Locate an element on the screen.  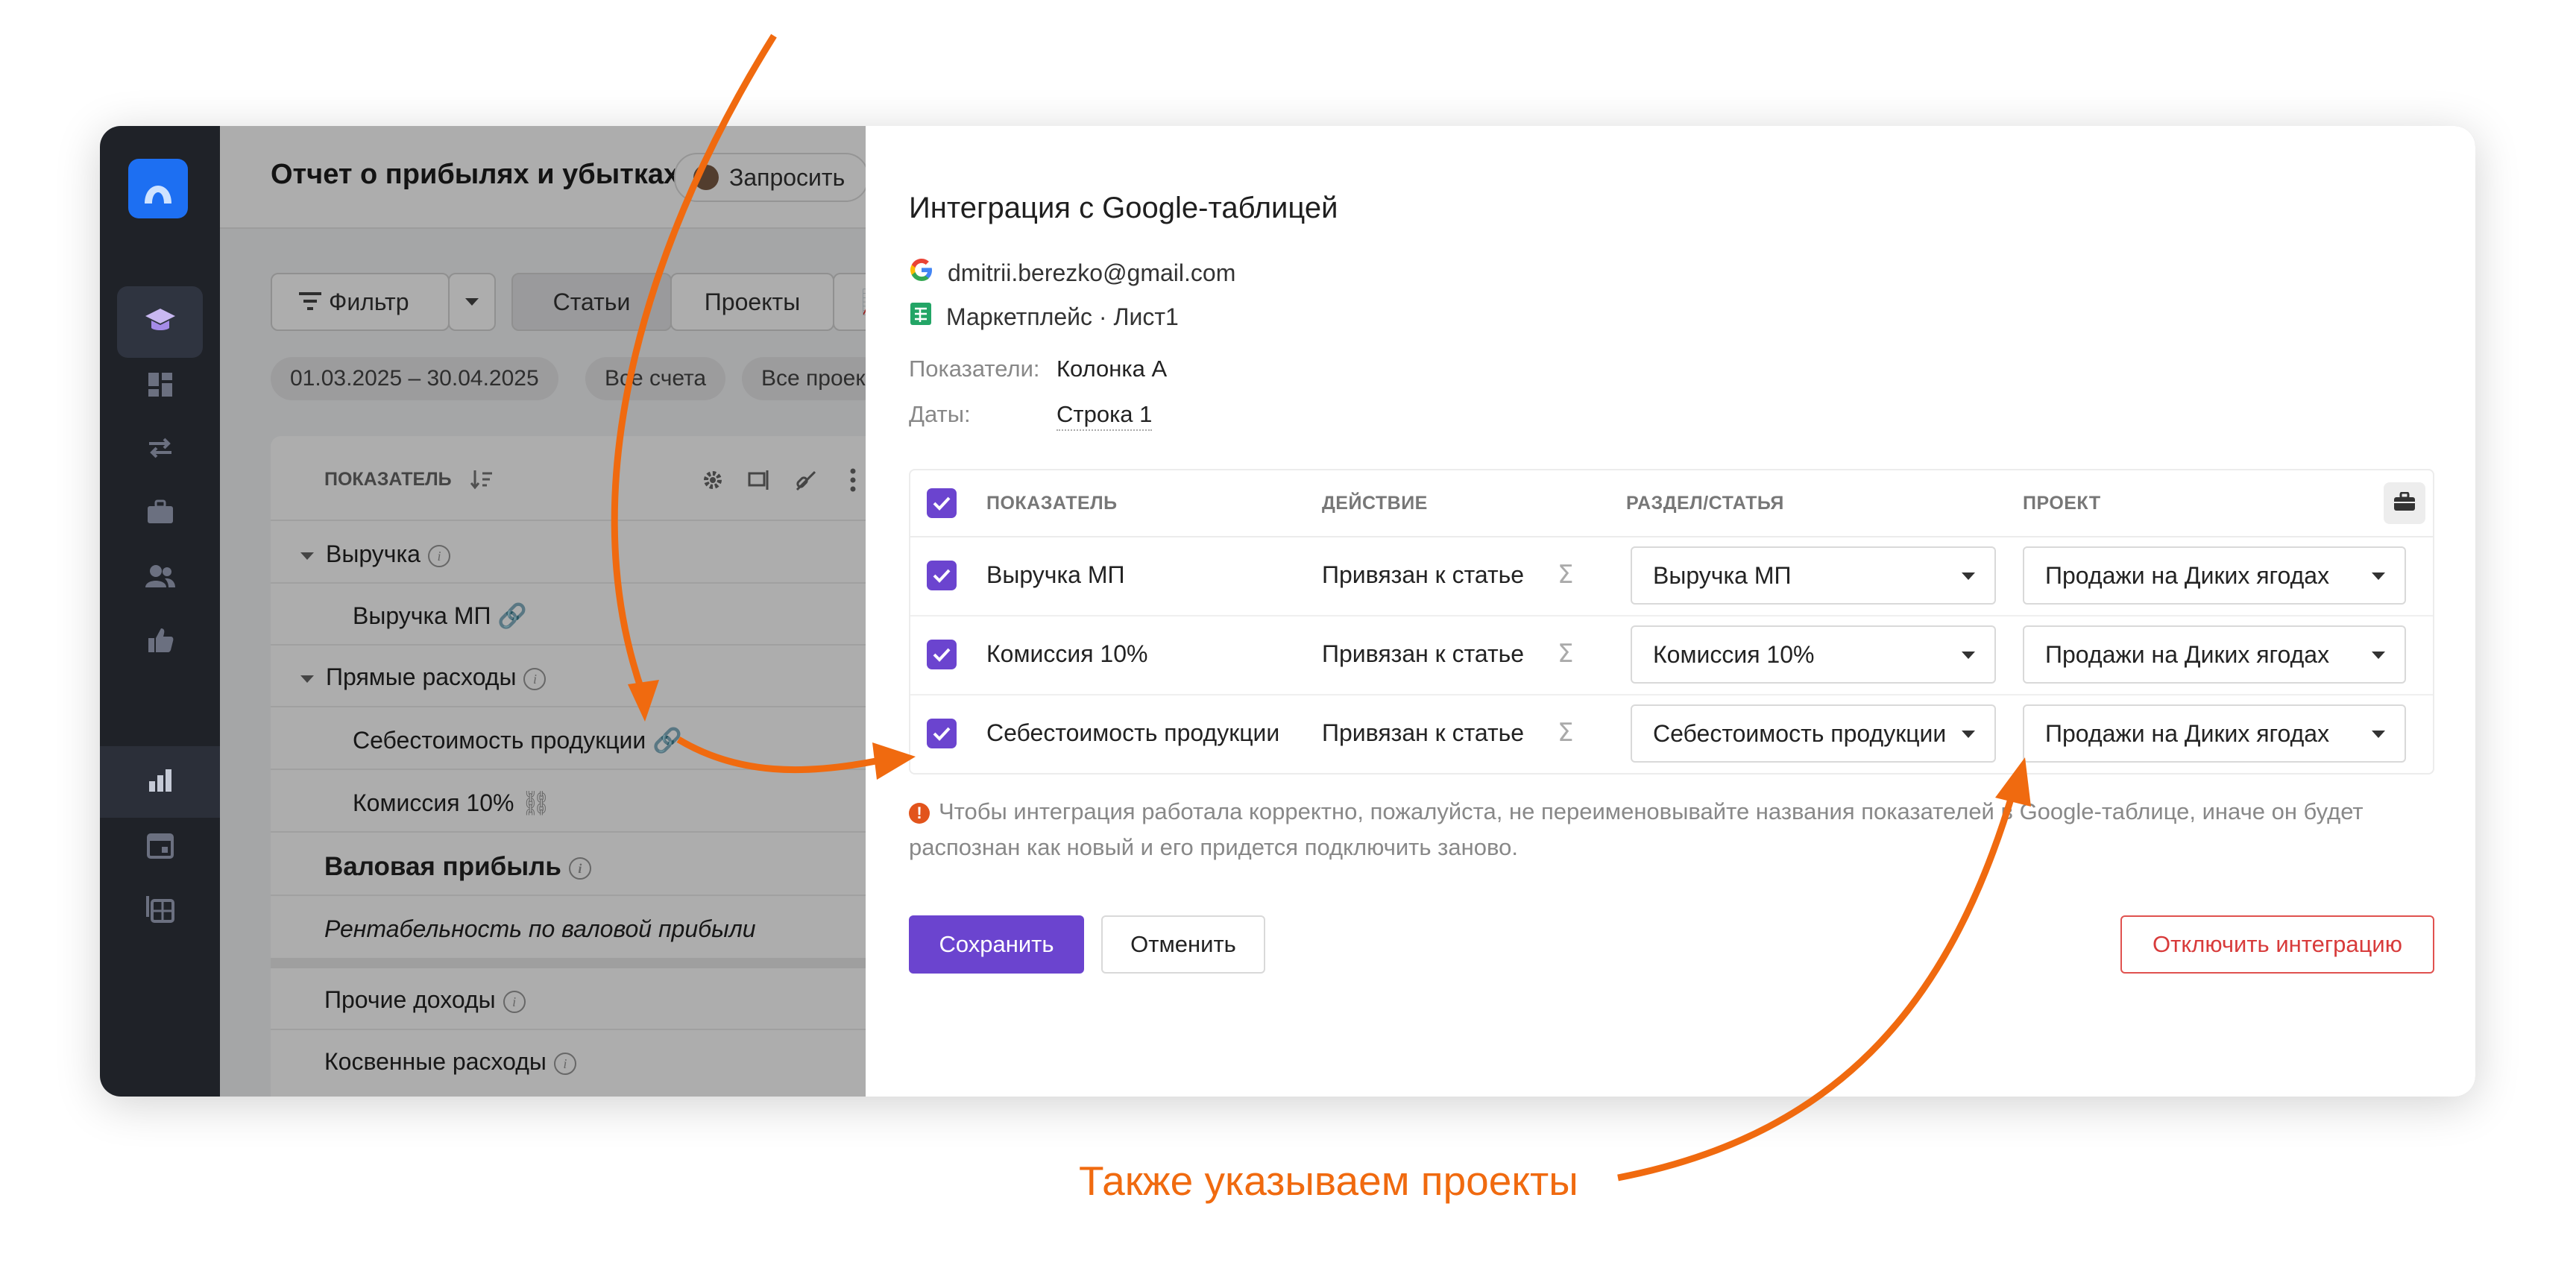
warning-icon: ! is located at coordinates (919, 813).